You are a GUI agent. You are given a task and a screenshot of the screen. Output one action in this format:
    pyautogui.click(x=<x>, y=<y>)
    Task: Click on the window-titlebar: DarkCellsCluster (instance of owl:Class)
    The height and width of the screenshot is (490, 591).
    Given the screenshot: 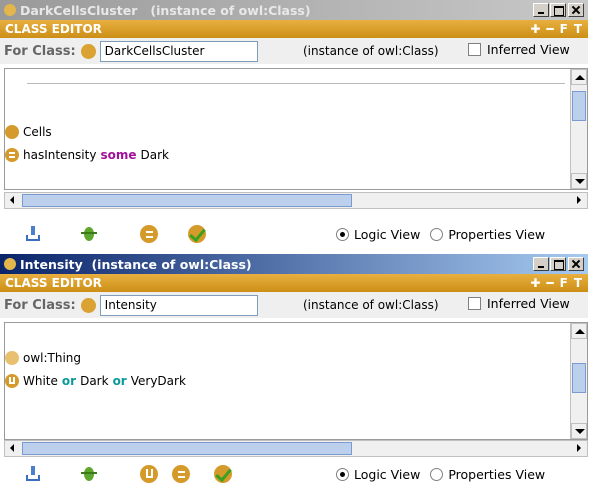 What is the action you would take?
    pyautogui.click(x=294, y=10)
    